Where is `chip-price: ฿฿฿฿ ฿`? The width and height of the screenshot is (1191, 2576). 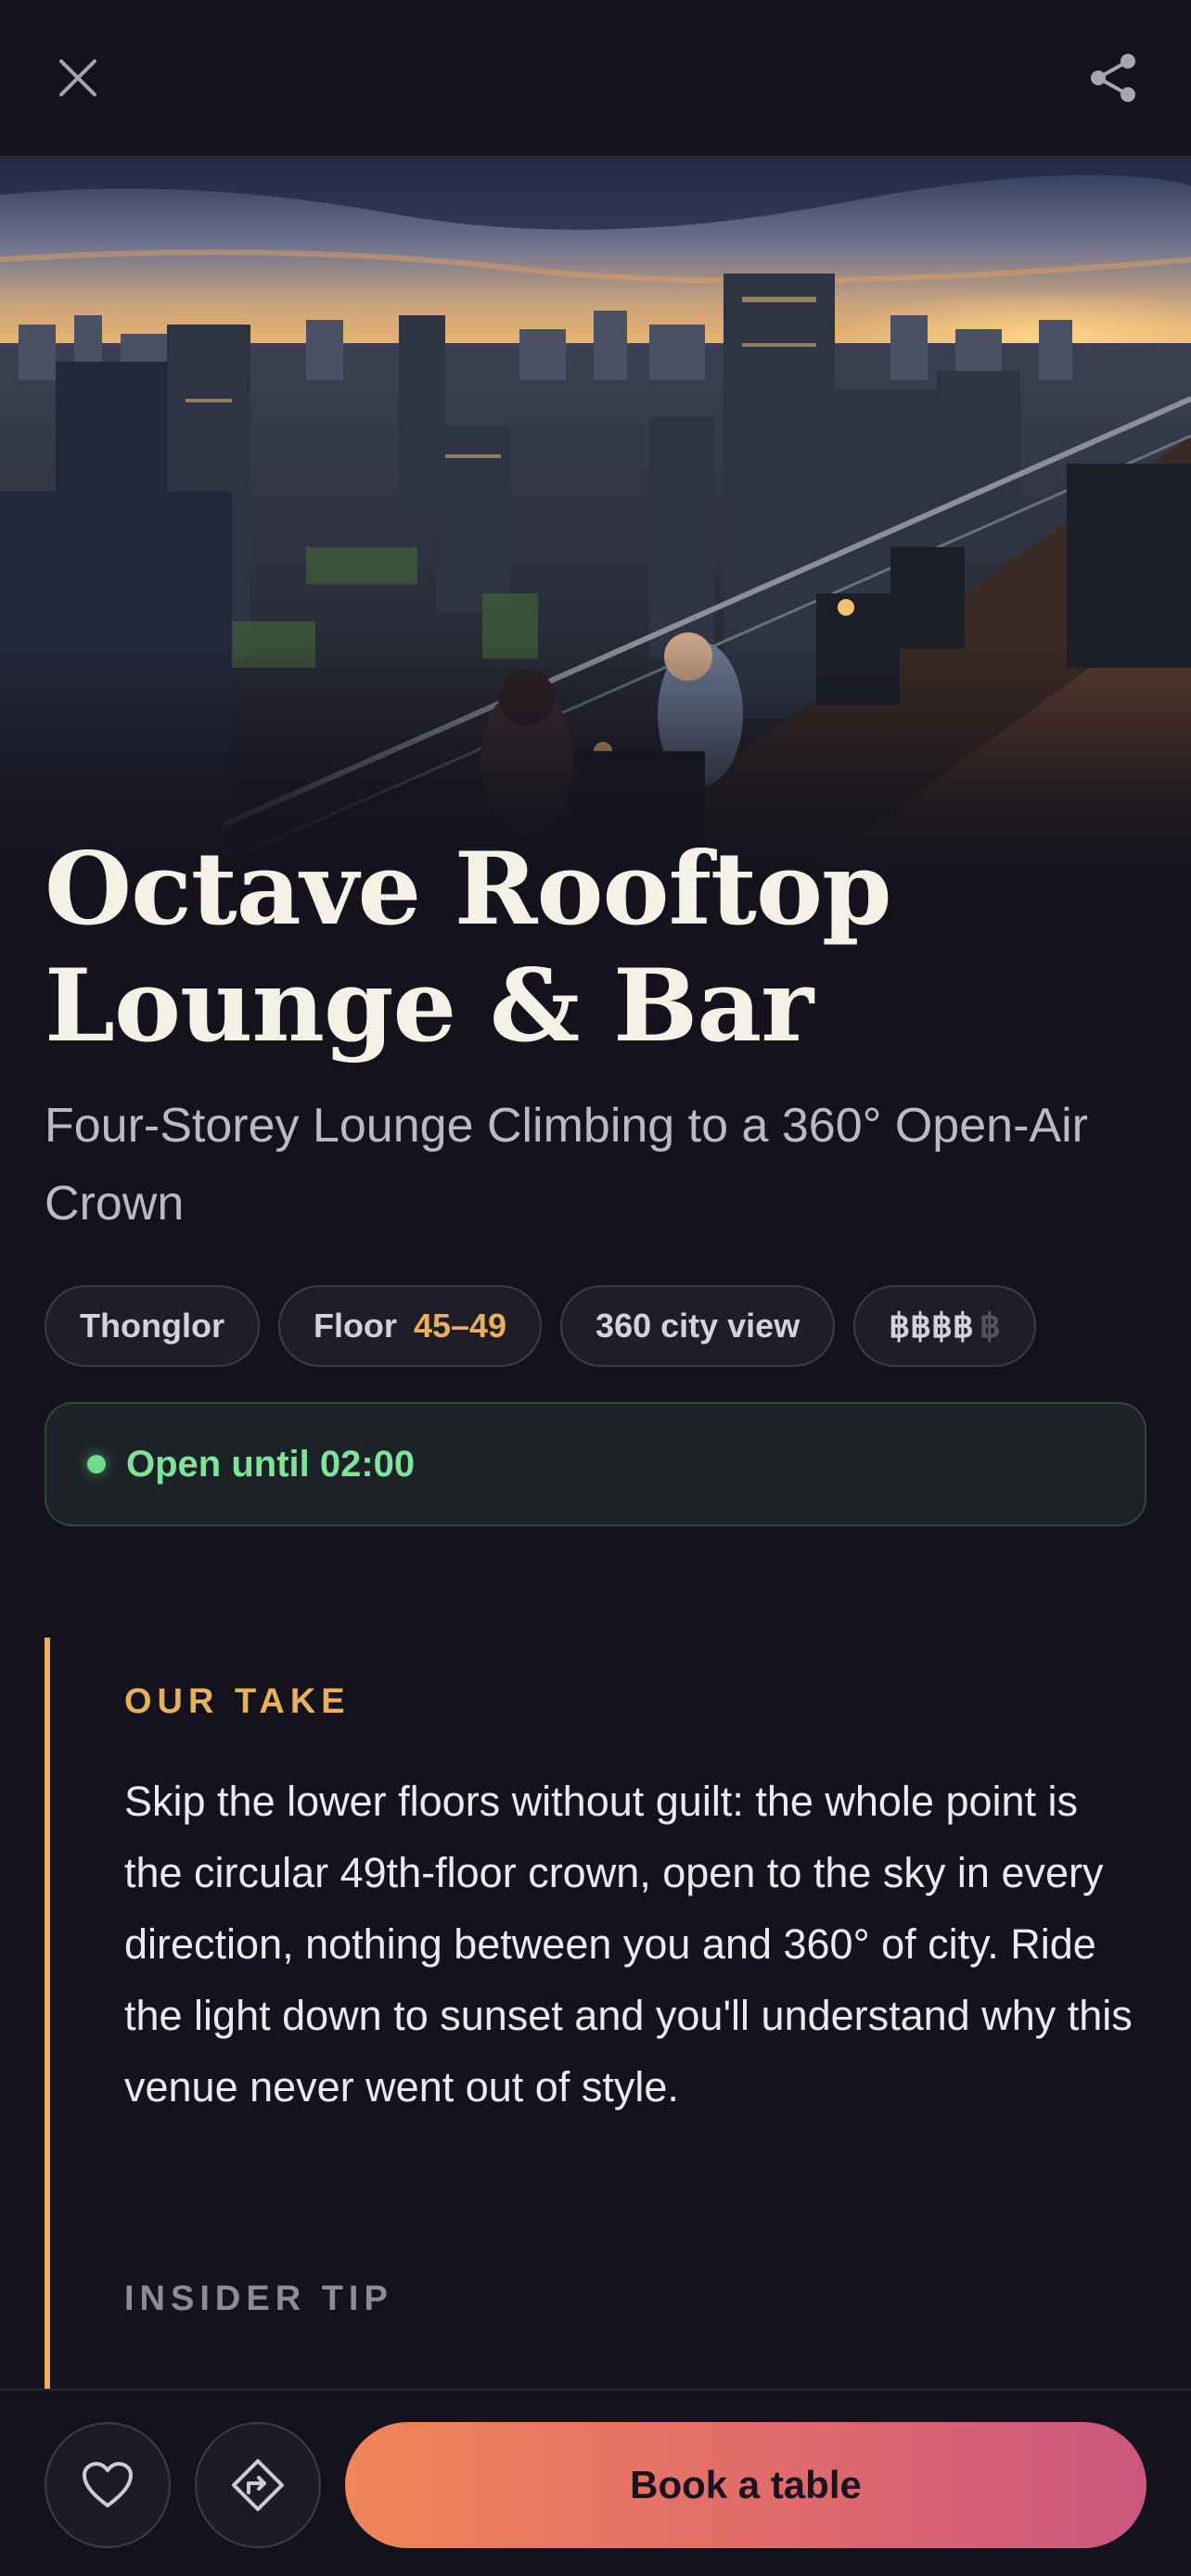
chip-price: ฿฿฿฿ ฿ is located at coordinates (944, 1326).